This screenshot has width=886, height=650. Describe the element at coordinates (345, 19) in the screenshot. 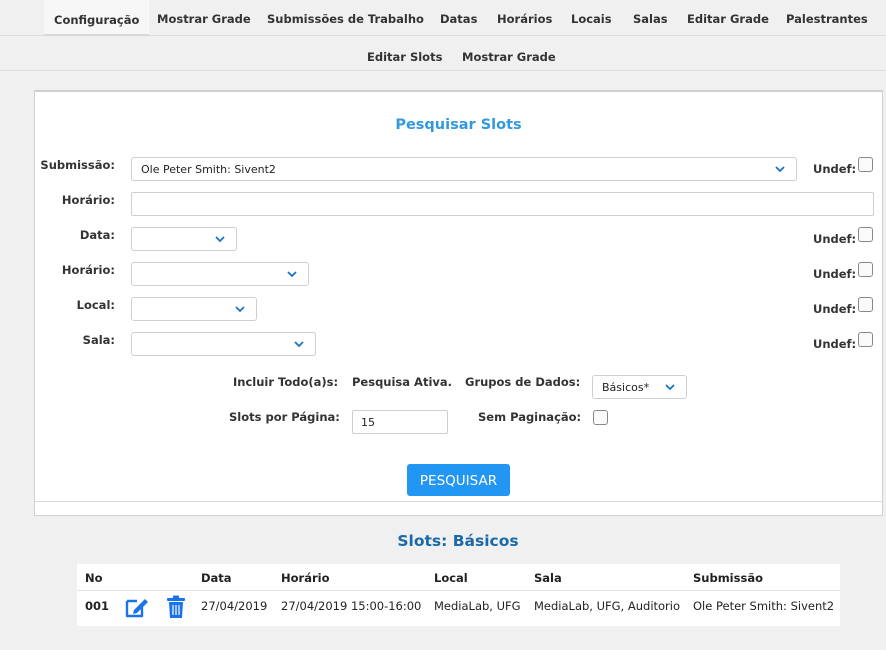

I see `tab-submissoes: Submissões de Trabalho` at that location.